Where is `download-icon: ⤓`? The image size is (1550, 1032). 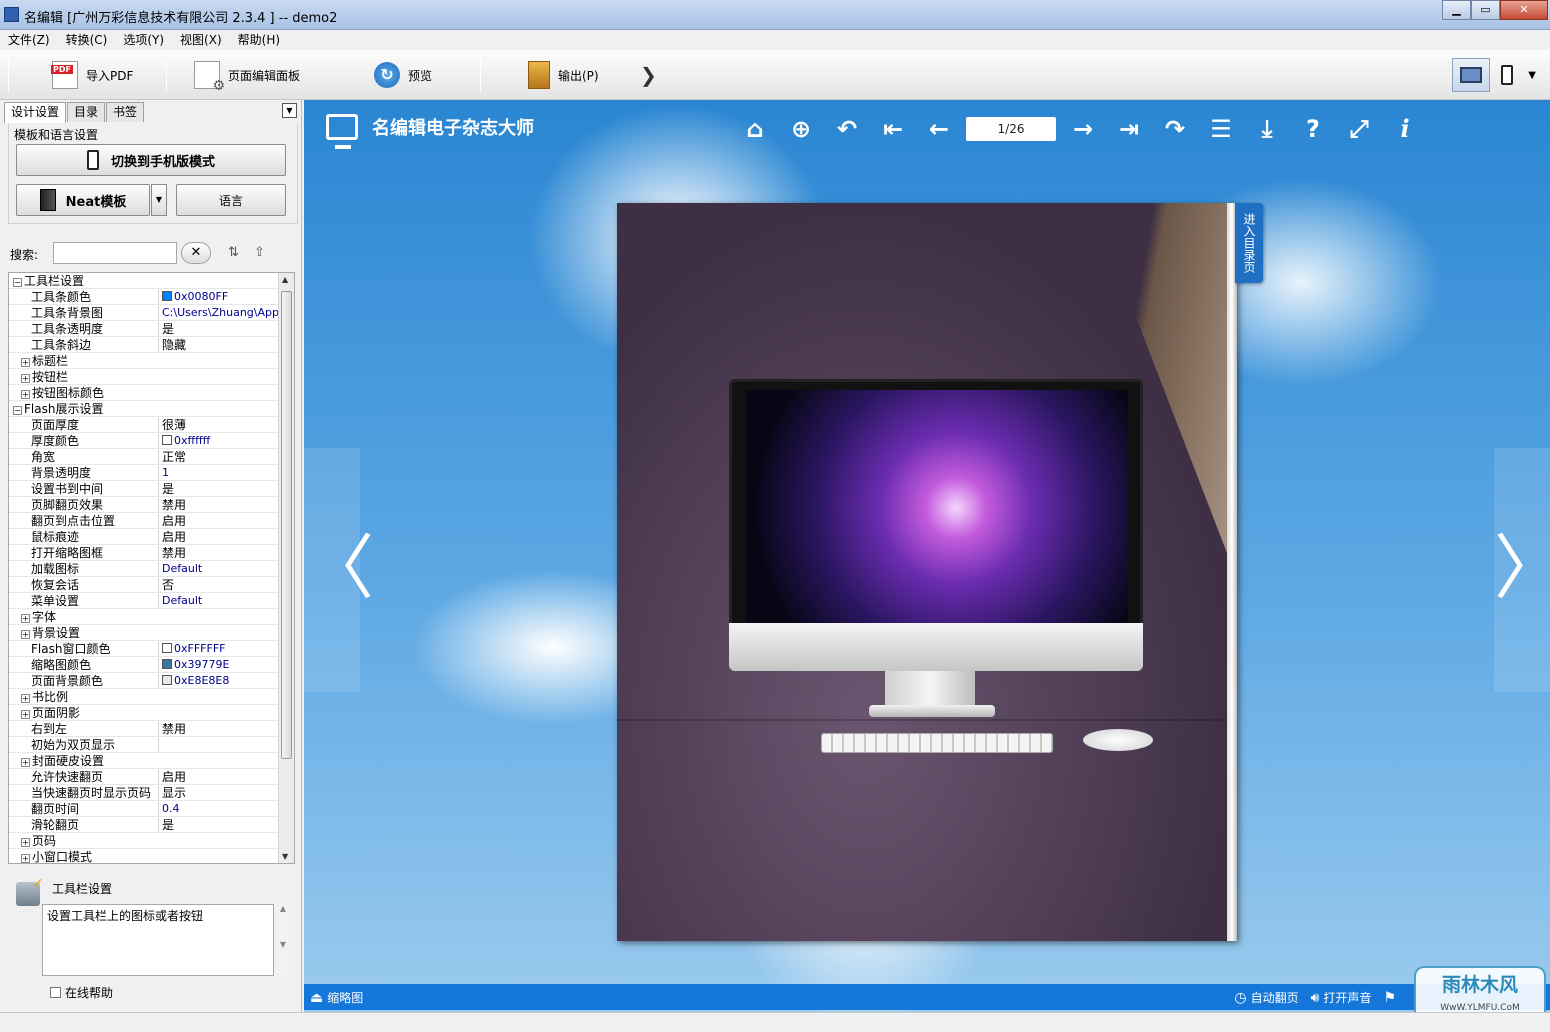
download-icon: ⤓ is located at coordinates (1267, 129).